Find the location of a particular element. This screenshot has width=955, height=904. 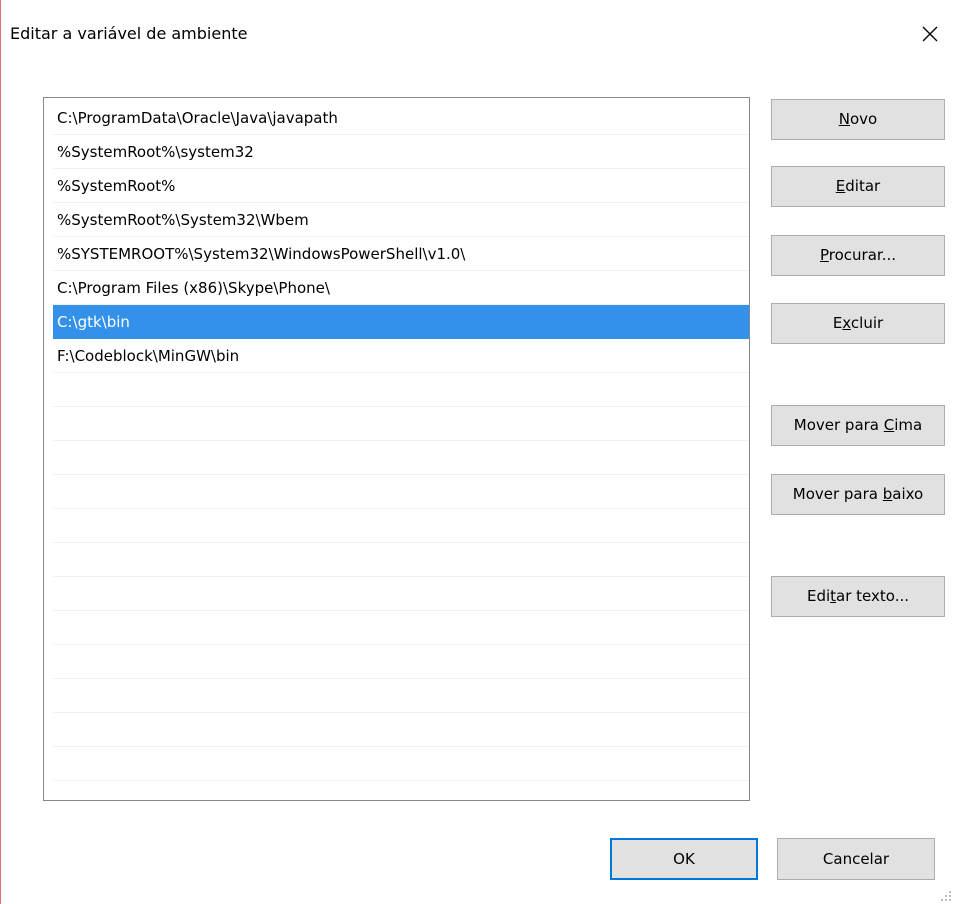

move-up-button-label-post: ima is located at coordinates (908, 425).